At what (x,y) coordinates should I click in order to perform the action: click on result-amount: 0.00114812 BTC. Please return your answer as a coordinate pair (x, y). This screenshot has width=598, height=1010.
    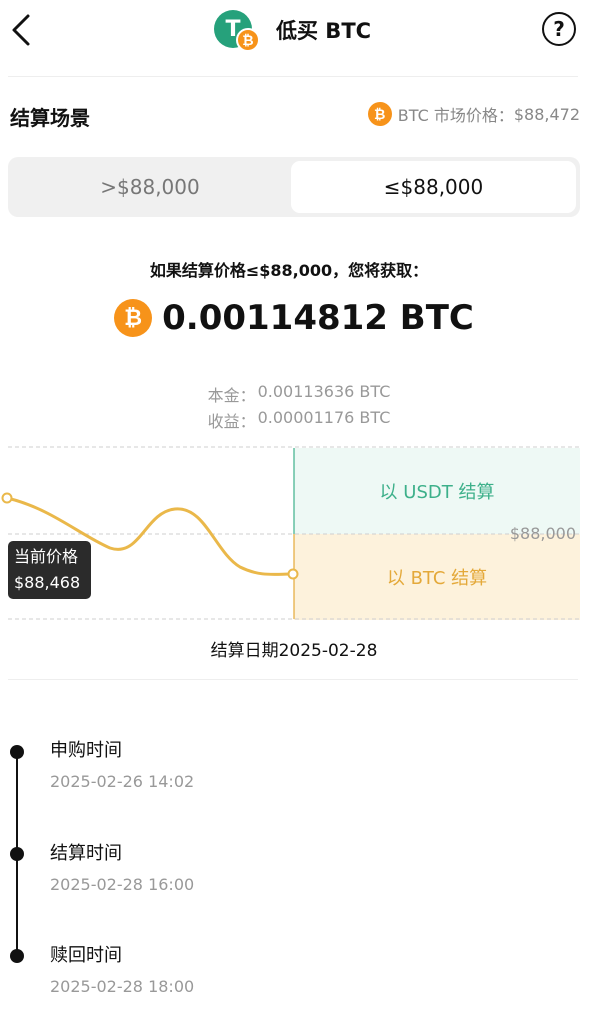
    Looking at the image, I should click on (318, 318).